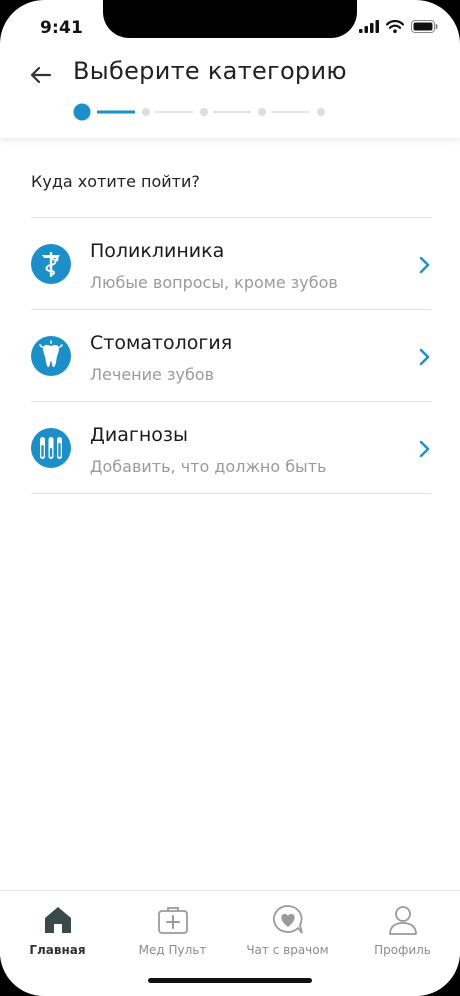 Image resolution: width=460 pixels, height=996 pixels. I want to click on tab-label: Профиль, so click(402, 950).